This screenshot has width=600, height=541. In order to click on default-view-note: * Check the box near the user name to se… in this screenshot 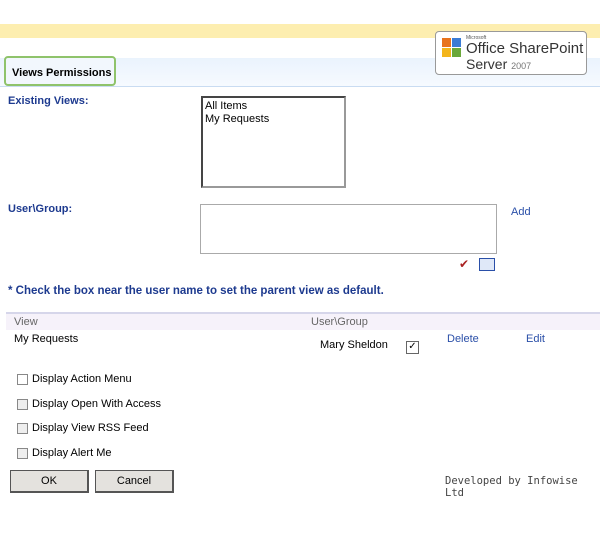, I will do `click(196, 291)`.